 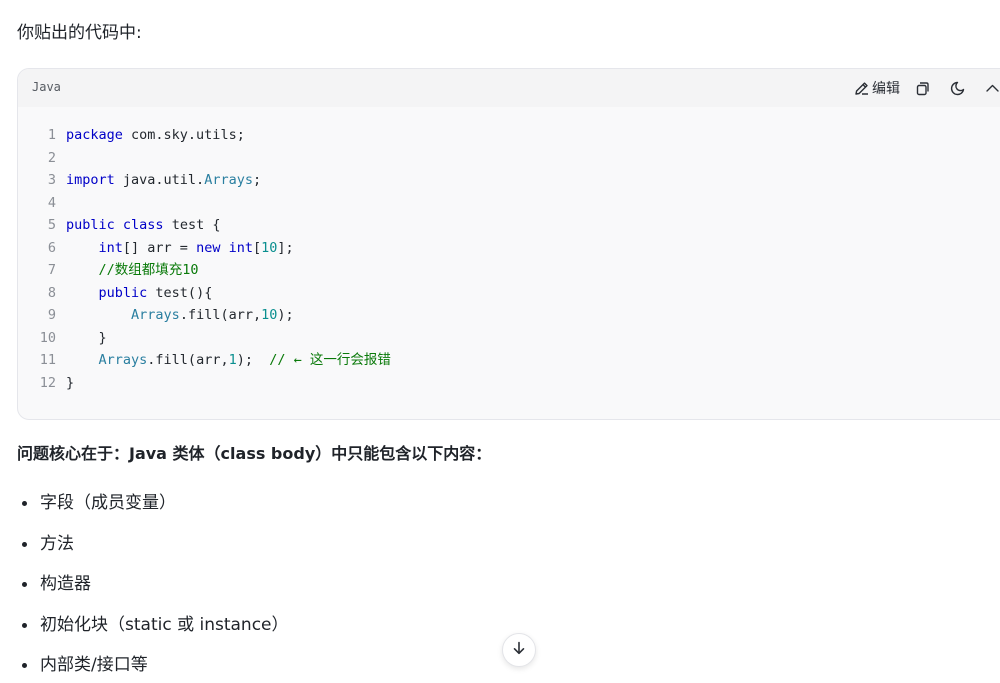 I want to click on edit-button: 编辑, so click(x=876, y=88).